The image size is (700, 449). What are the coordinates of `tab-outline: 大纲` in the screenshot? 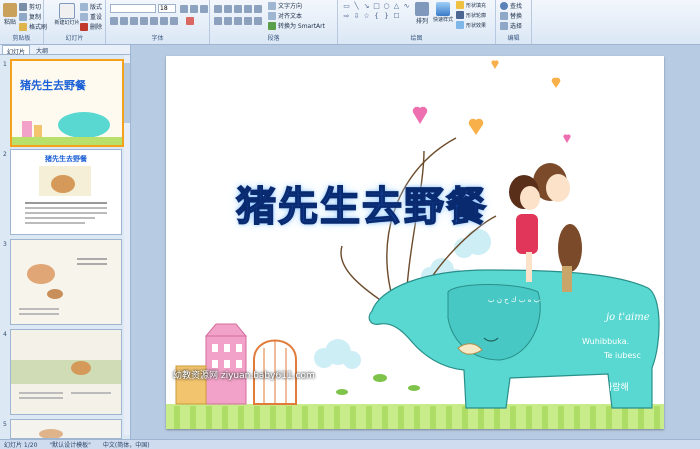 It's located at (42, 50).